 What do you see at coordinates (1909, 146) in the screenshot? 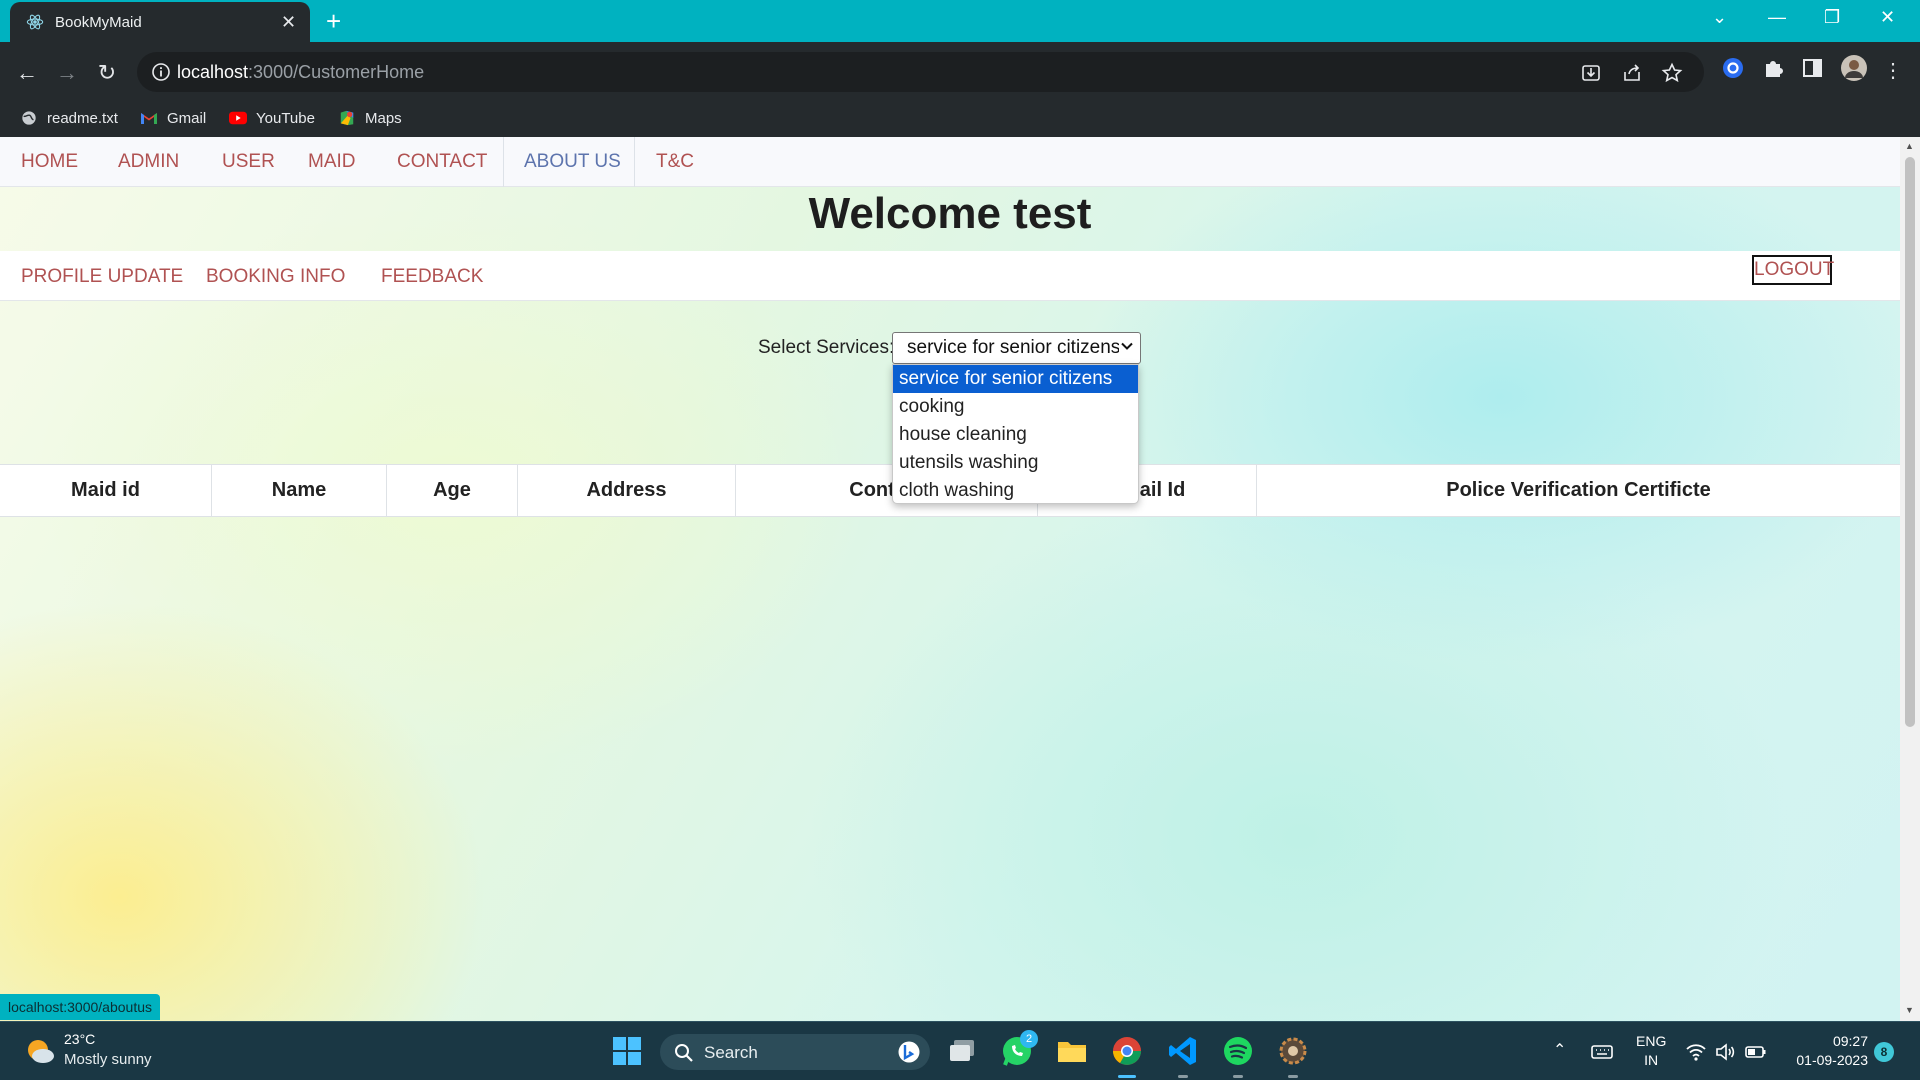
I see `scroll-up-icon: ▲` at bounding box center [1909, 146].